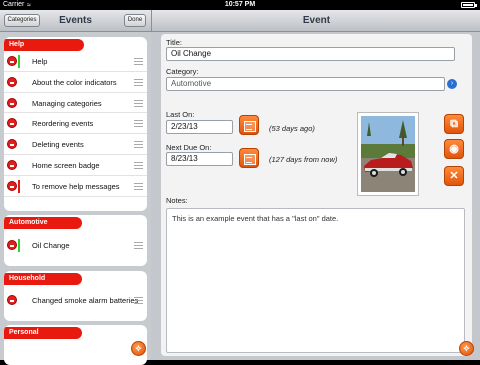 The height and width of the screenshot is (365, 480). I want to click on event-photo, so click(388, 154).